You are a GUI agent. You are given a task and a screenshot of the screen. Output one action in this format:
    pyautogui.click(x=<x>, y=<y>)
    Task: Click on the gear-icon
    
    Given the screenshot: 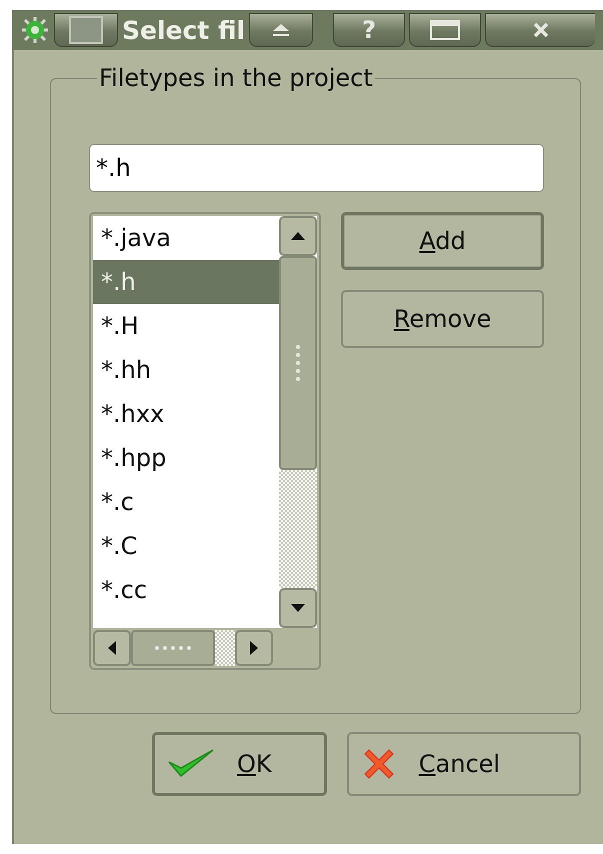 What is the action you would take?
    pyautogui.click(x=35, y=30)
    